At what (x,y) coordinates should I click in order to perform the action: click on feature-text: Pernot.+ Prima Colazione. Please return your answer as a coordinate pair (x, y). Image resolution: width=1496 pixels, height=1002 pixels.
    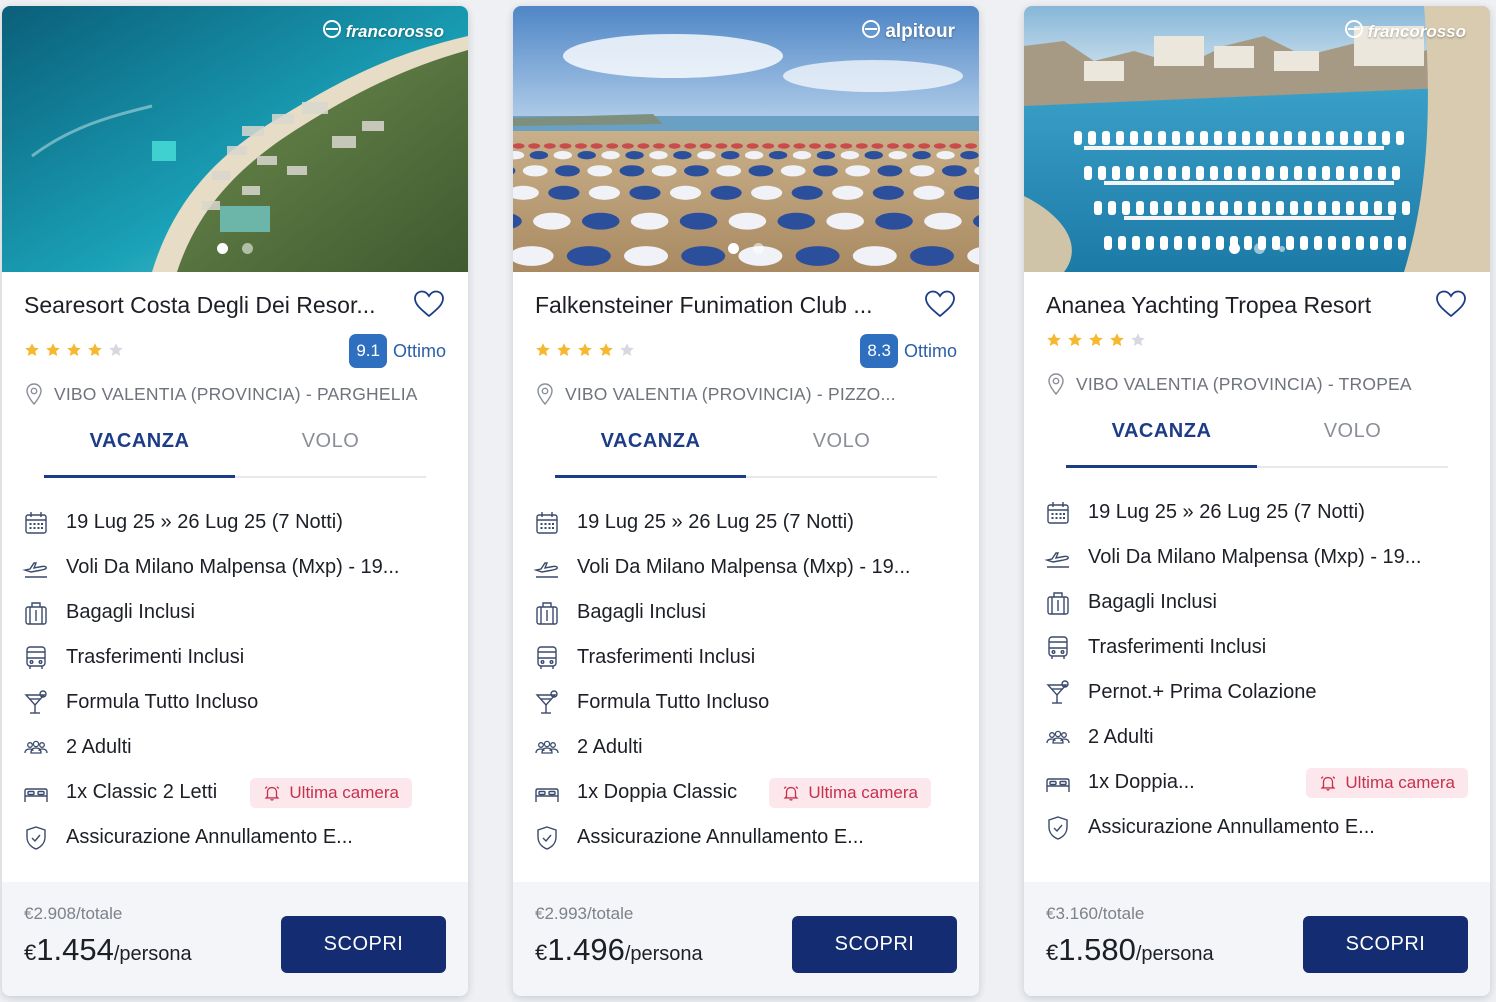
    Looking at the image, I should click on (1202, 692).